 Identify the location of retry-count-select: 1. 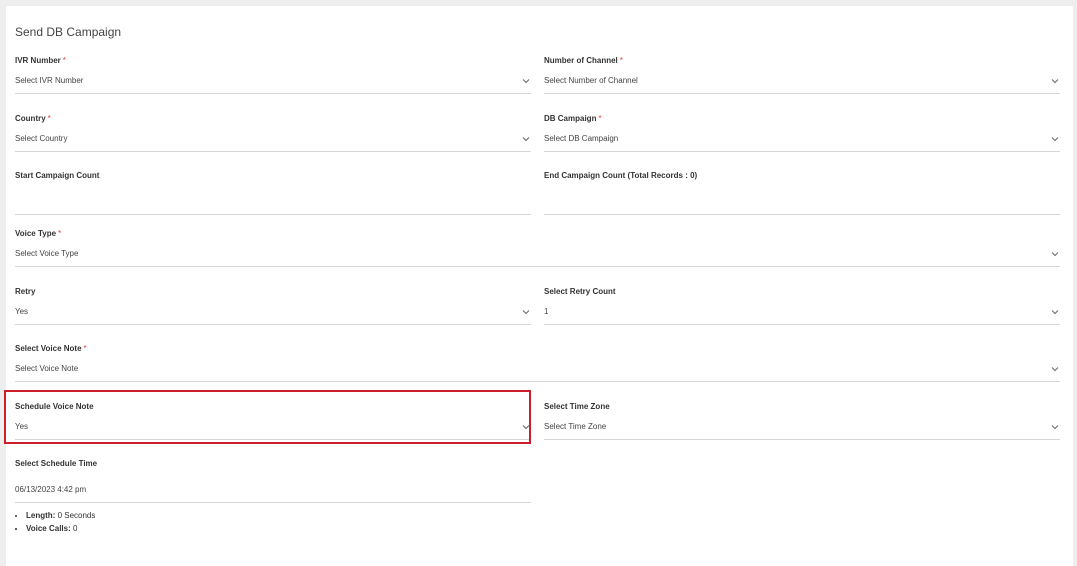
(802, 315).